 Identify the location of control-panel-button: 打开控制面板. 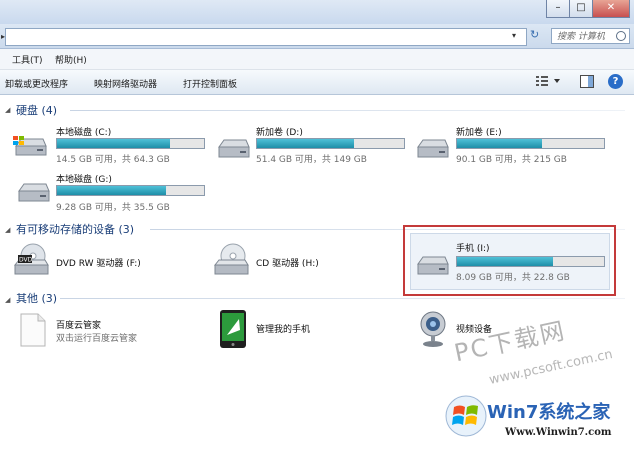
(210, 83).